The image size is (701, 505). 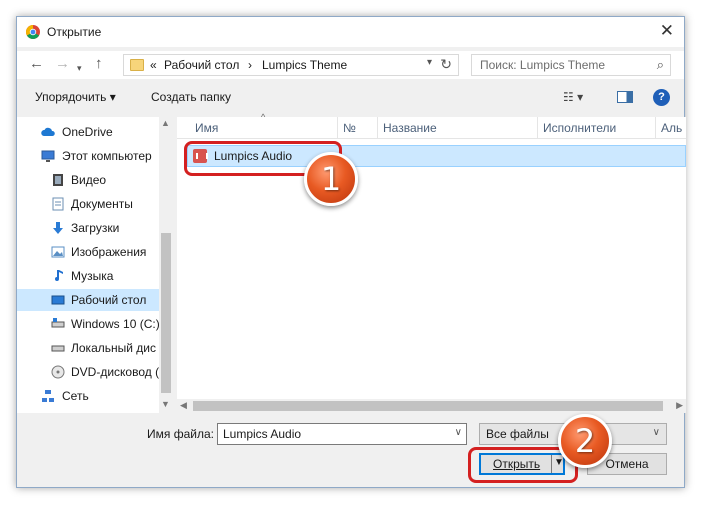 I want to click on document-icon, so click(x=58, y=204).